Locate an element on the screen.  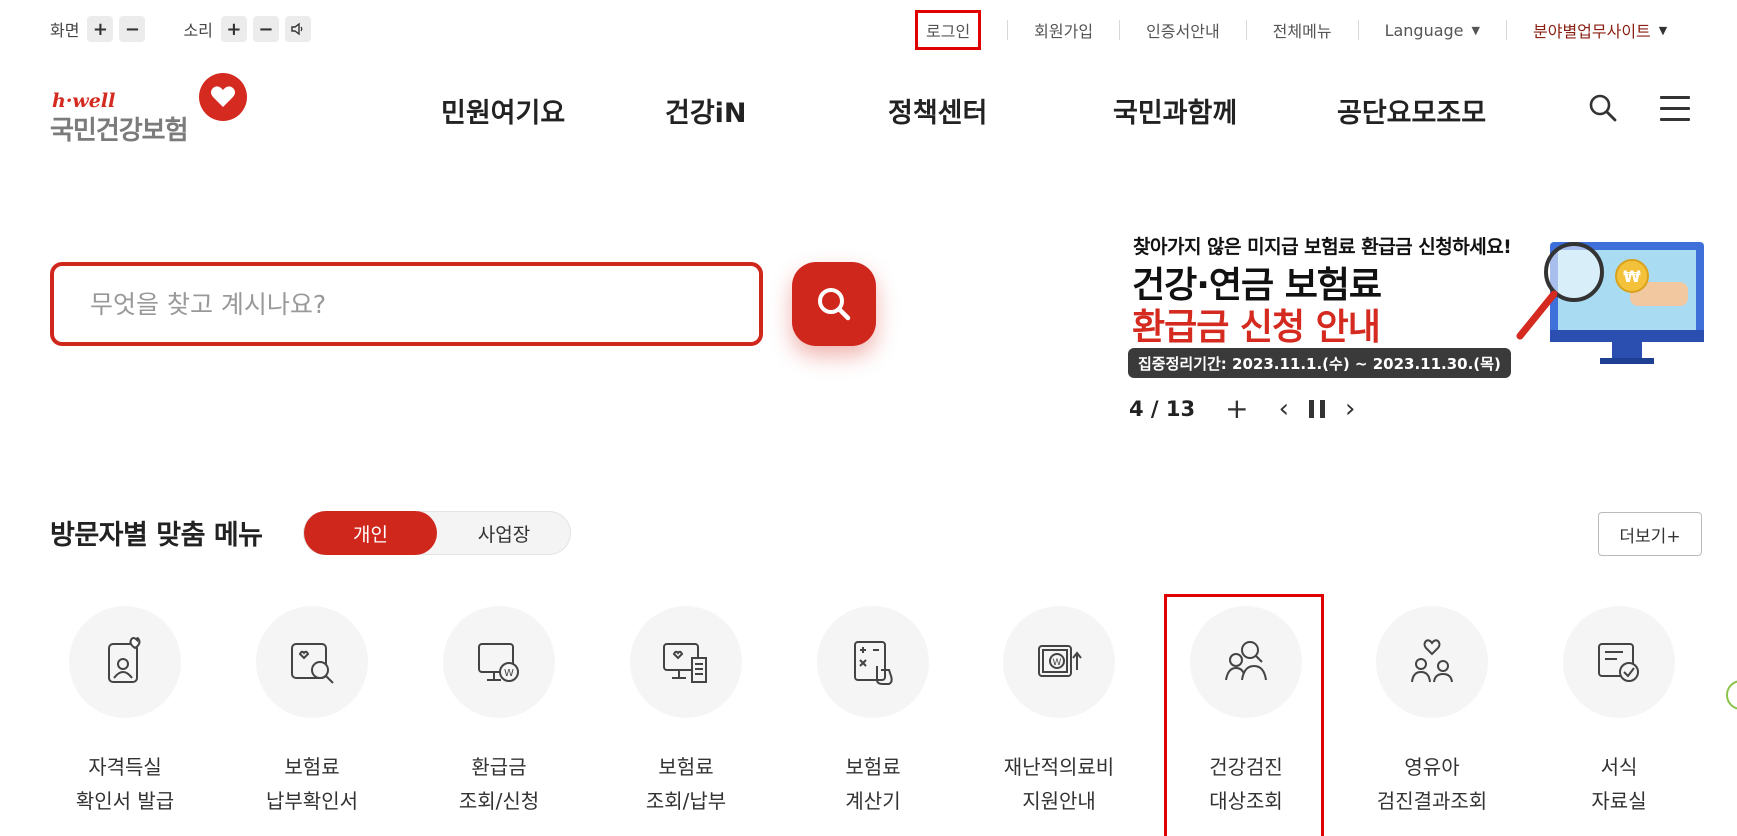
screen-zoom-in-button: + is located at coordinates (100, 29).